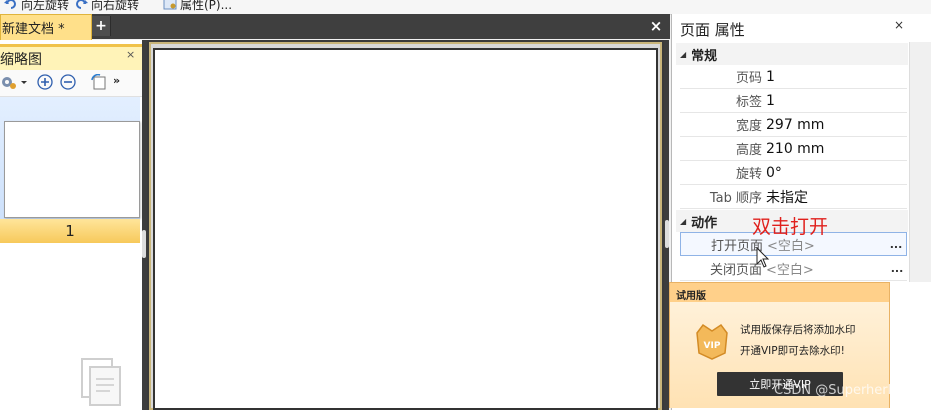  What do you see at coordinates (24, 82) in the screenshot?
I see `dropdown-arrow-icon` at bounding box center [24, 82].